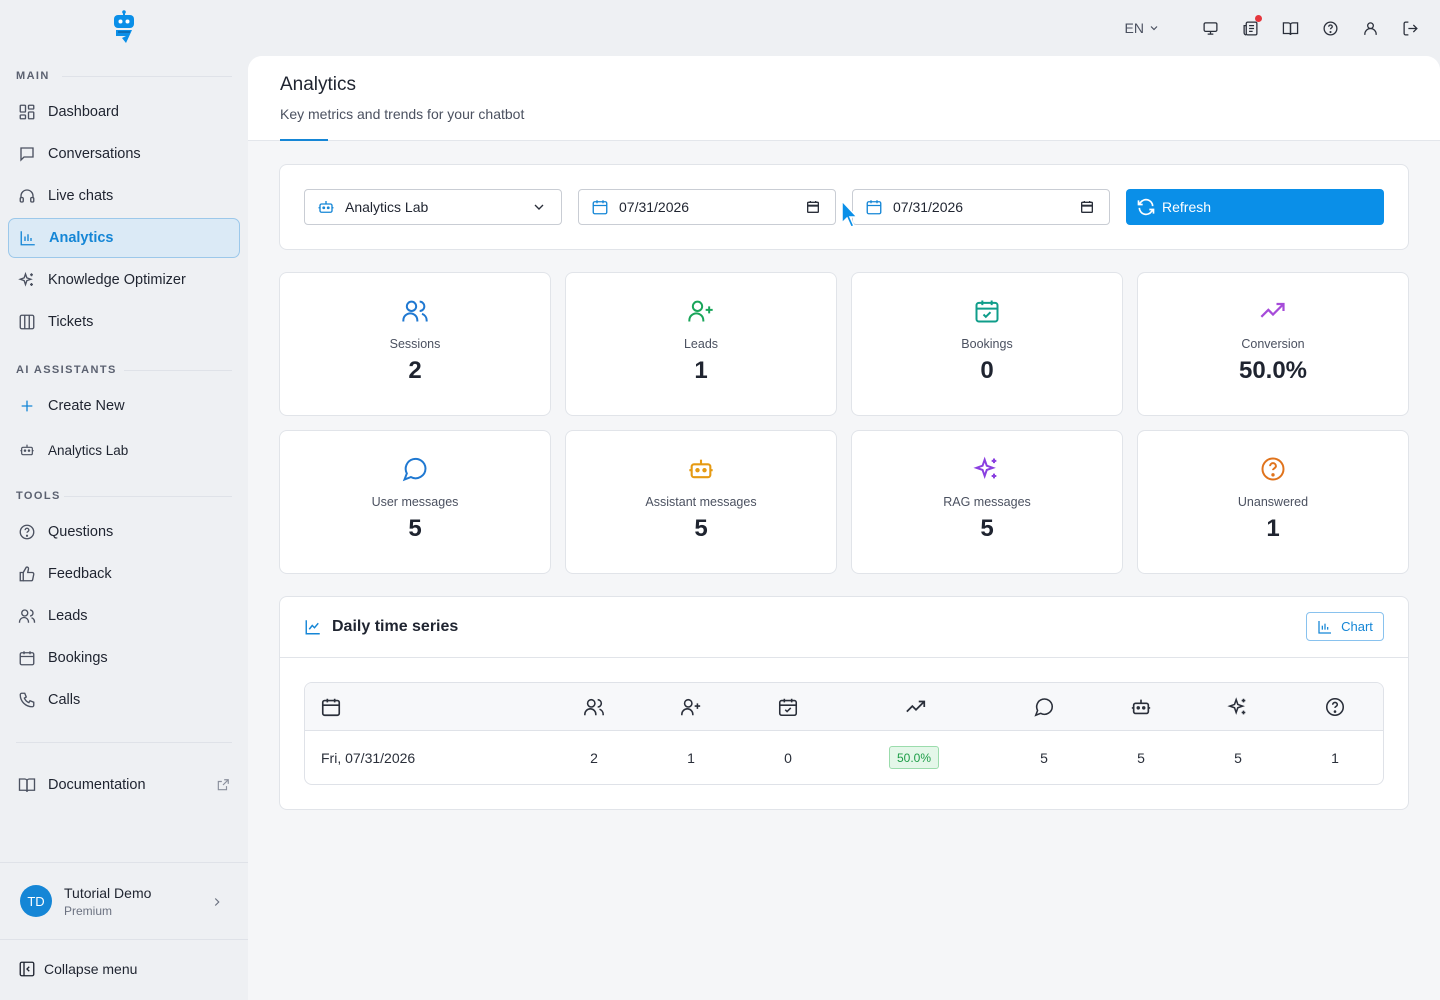 The image size is (1440, 1000). What do you see at coordinates (78, 658) in the screenshot?
I see `sidebar-item-label: Bookings` at bounding box center [78, 658].